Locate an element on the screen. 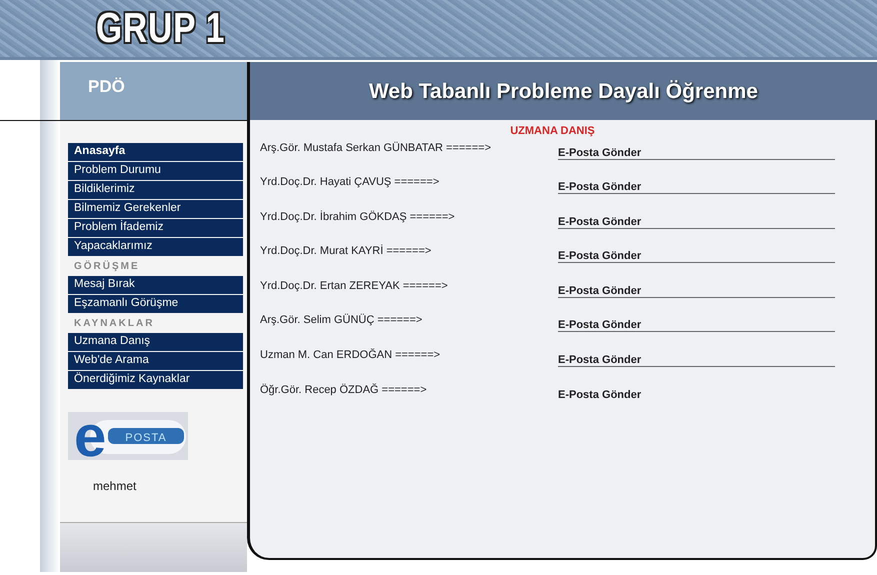 This screenshot has height=575, width=877. expert-name: Yrd.Doç.Dr. Ertan ZEREYAK ======> is located at coordinates (354, 286).